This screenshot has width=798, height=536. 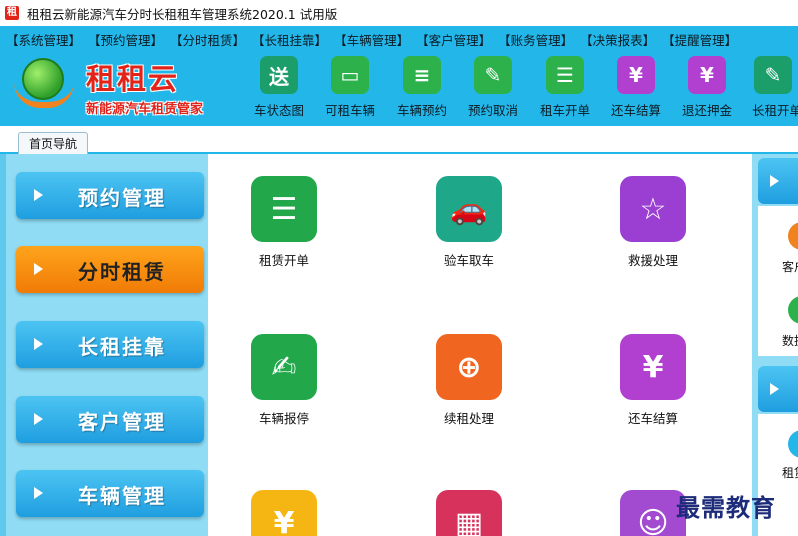 I want to click on customer-icon, so click(x=793, y=236).